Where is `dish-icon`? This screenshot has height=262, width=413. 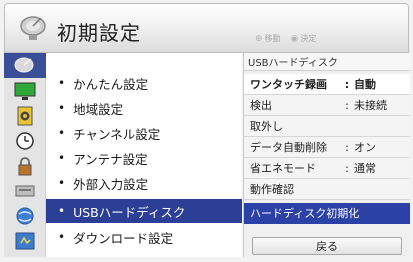 dish-icon is located at coordinates (24, 64).